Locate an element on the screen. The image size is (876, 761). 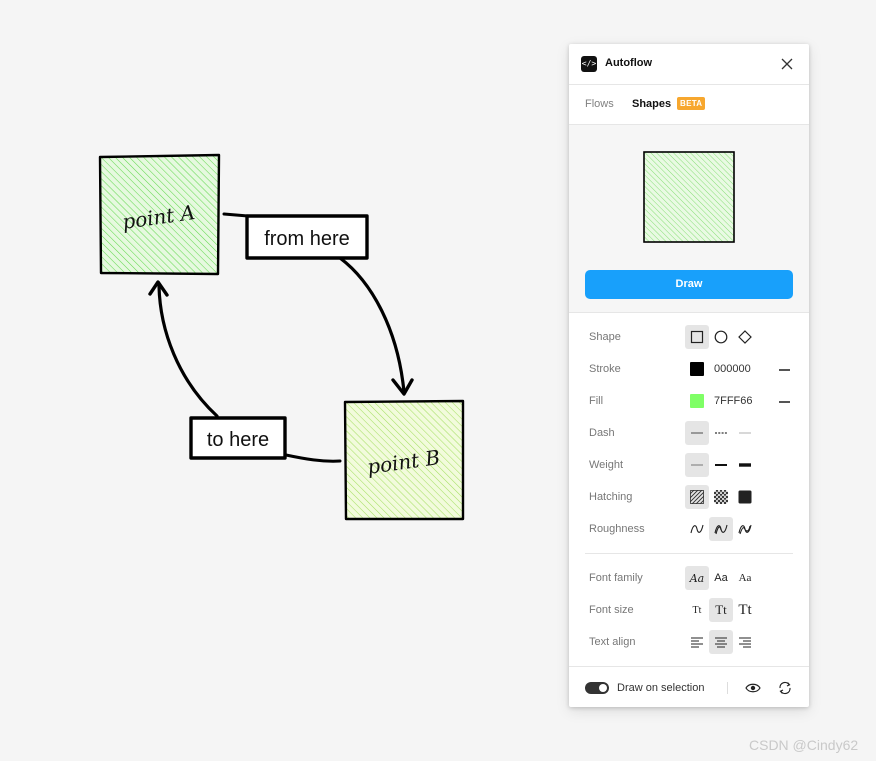
beta-badge: BETA is located at coordinates (691, 103).